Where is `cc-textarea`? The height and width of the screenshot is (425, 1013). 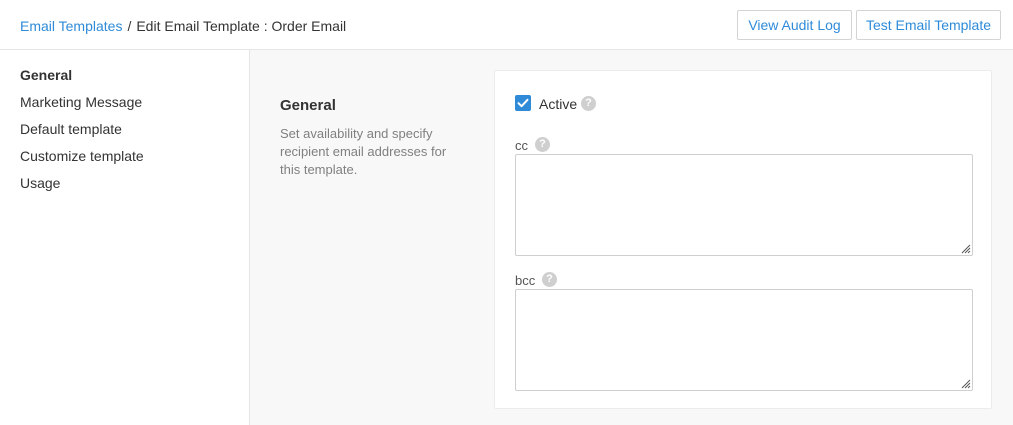 cc-textarea is located at coordinates (744, 205).